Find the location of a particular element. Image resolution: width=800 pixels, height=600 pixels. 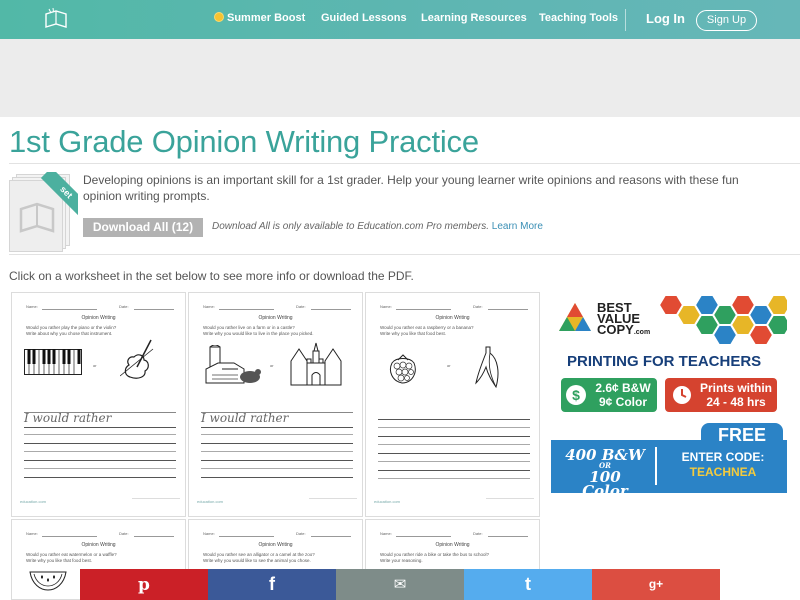

code-label: ENTER CODE: is located at coordinates (723, 457).